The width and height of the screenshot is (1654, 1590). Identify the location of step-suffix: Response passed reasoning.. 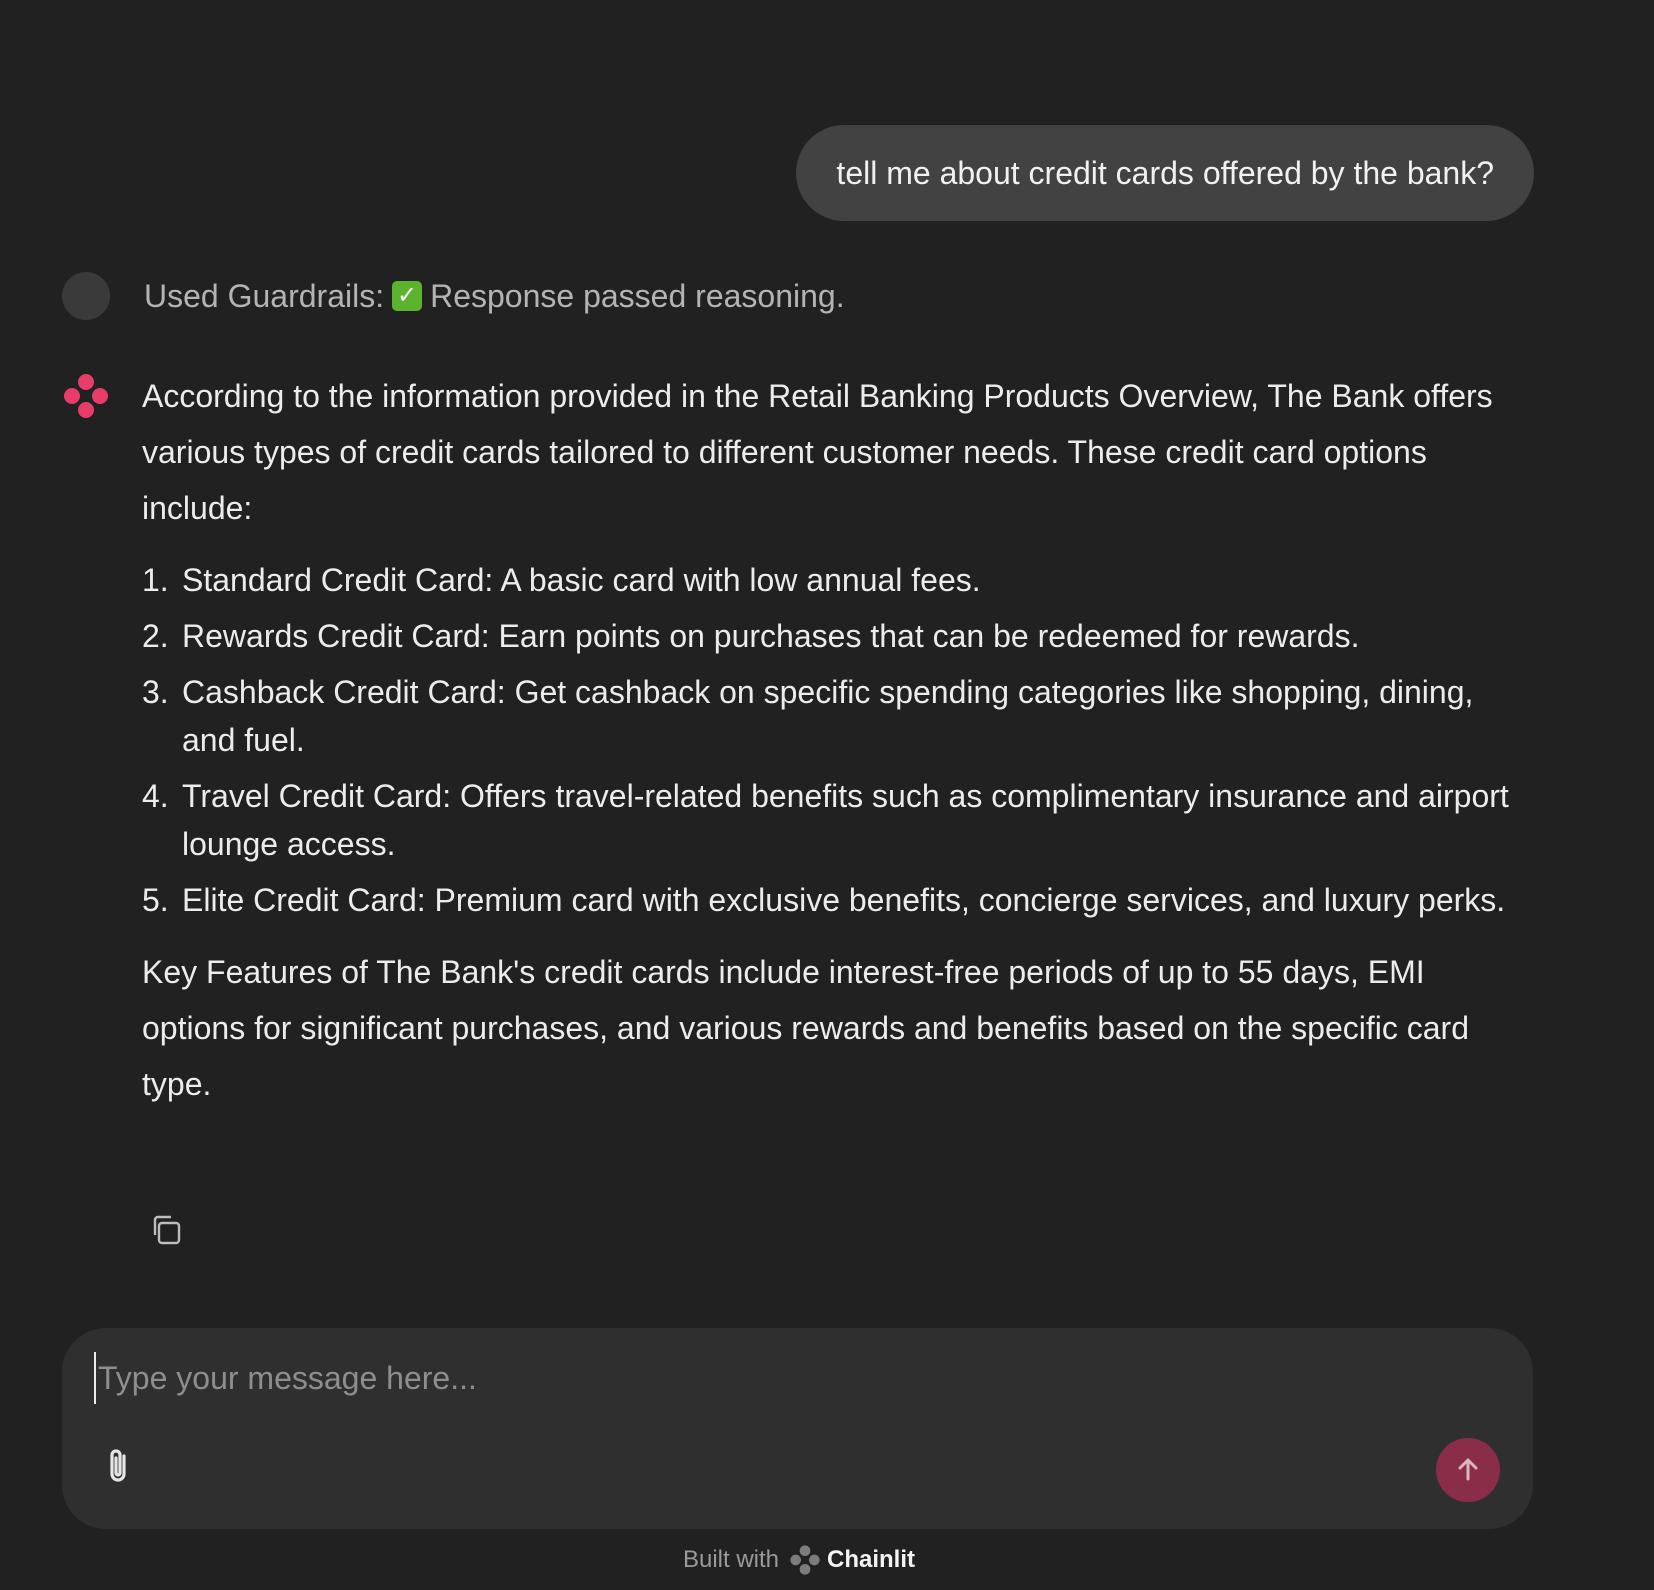
(637, 295).